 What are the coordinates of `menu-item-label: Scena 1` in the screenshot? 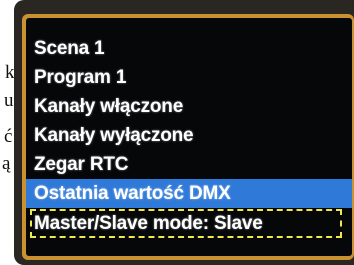 It's located at (69, 48).